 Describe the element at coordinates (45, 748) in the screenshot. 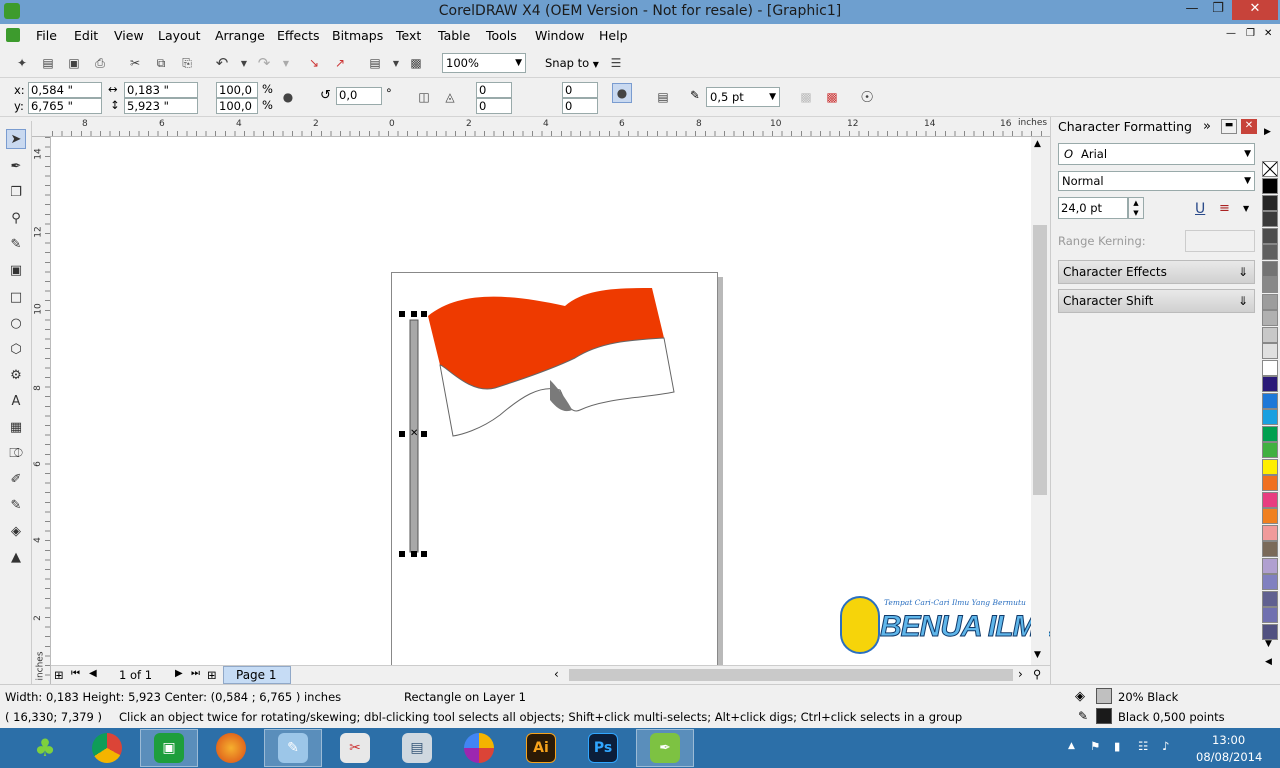

I see `start-button: ♣` at that location.